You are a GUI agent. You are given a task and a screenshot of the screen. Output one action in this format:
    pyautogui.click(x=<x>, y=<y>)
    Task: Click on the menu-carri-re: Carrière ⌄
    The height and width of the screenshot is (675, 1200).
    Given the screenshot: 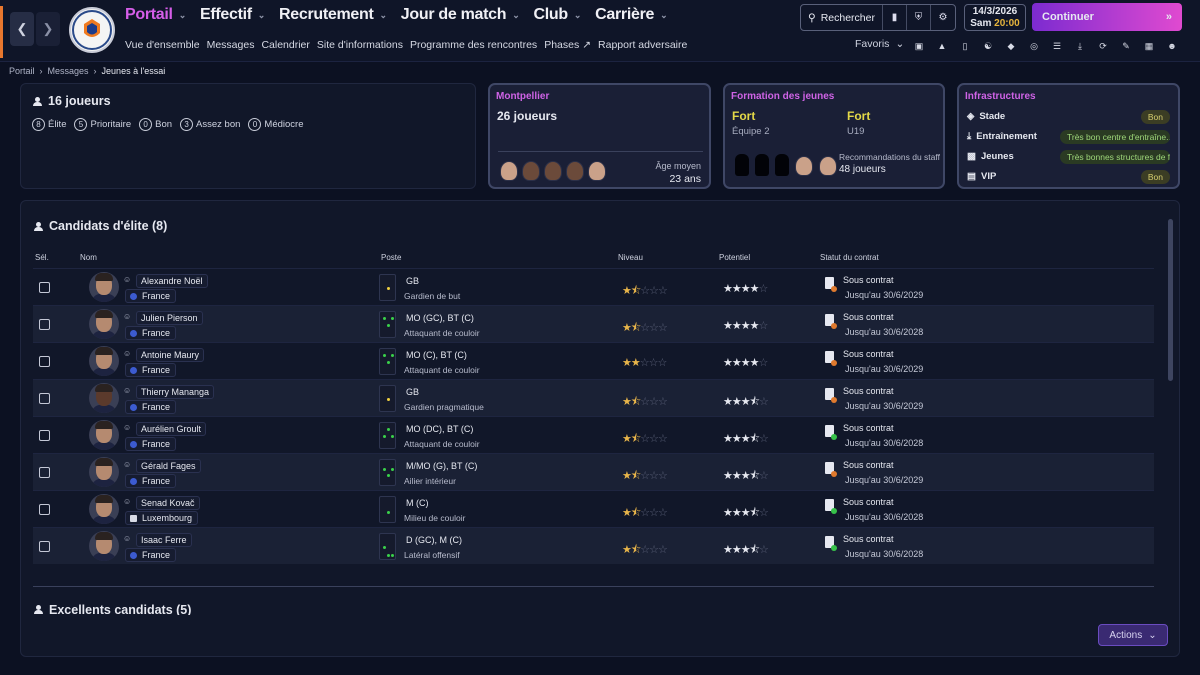 What is the action you would take?
    pyautogui.click(x=631, y=15)
    